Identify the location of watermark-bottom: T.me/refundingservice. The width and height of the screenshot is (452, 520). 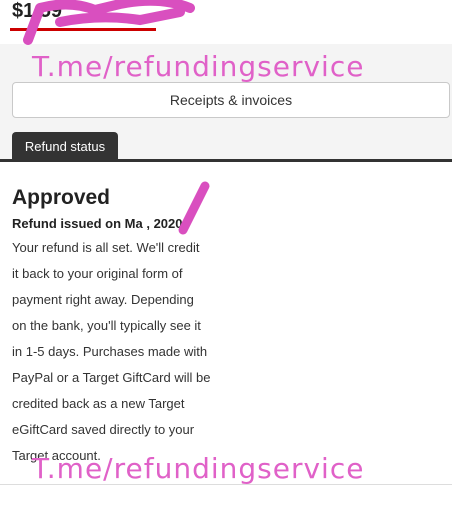
(198, 468).